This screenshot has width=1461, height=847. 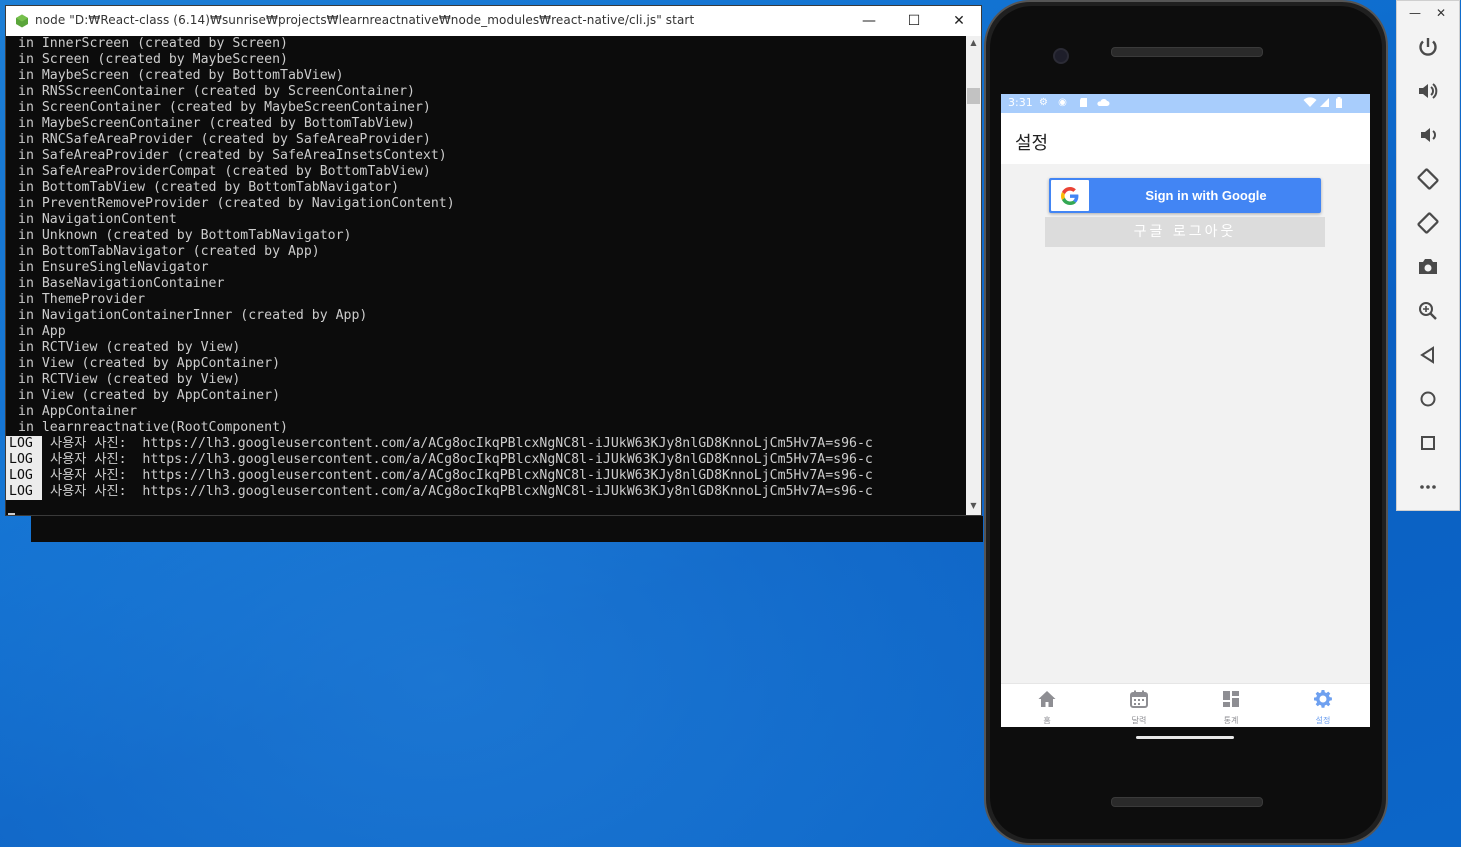 I want to click on tab-statistics: 통계, so click(x=1231, y=705).